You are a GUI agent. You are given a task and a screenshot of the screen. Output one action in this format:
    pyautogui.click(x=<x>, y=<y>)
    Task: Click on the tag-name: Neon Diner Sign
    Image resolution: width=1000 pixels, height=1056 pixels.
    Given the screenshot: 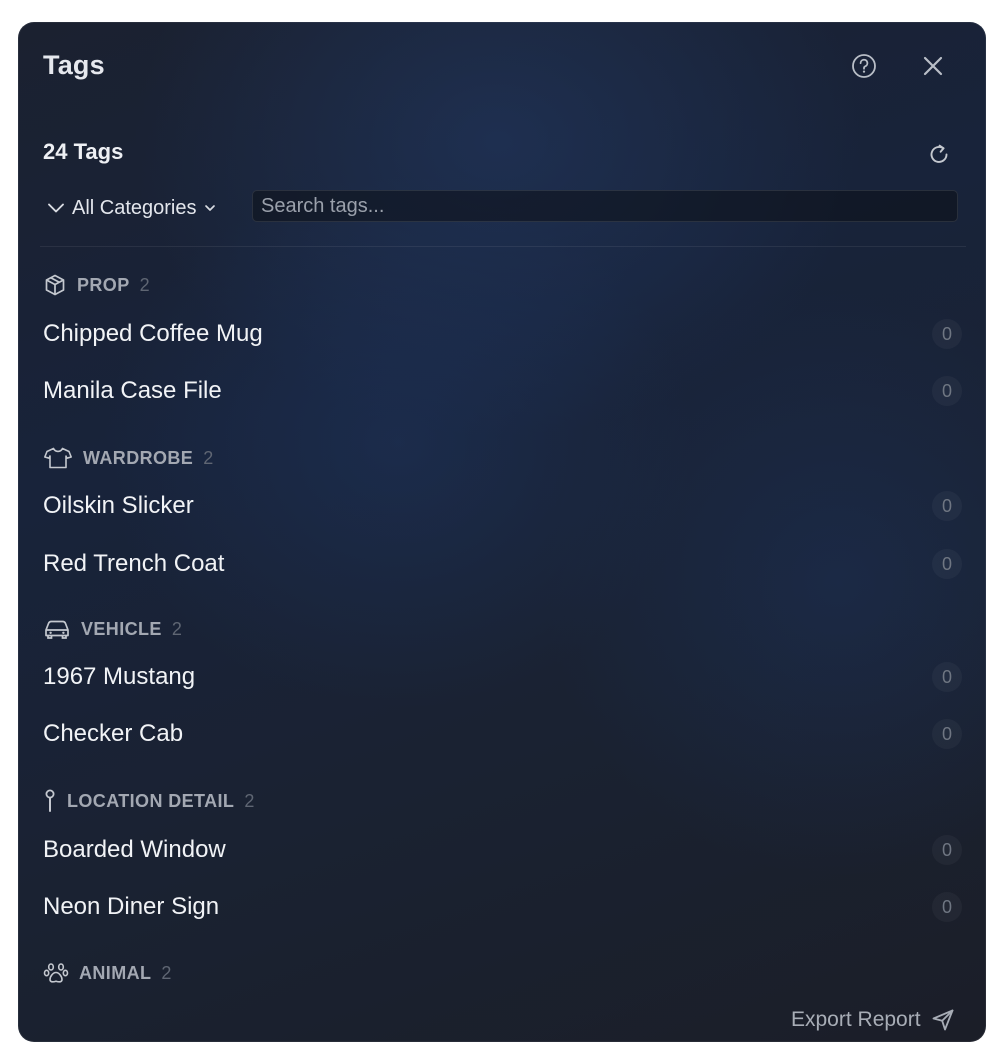 What is the action you would take?
    pyautogui.click(x=131, y=906)
    